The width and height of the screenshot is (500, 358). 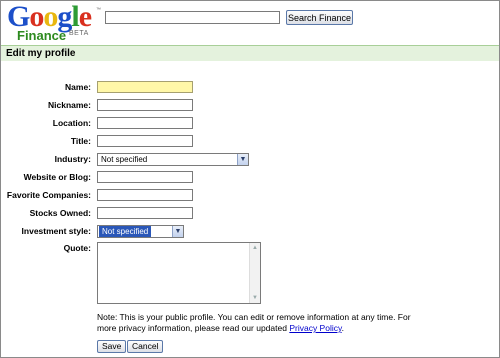 I want to click on investment-style-label: Investment style:, so click(x=56, y=231).